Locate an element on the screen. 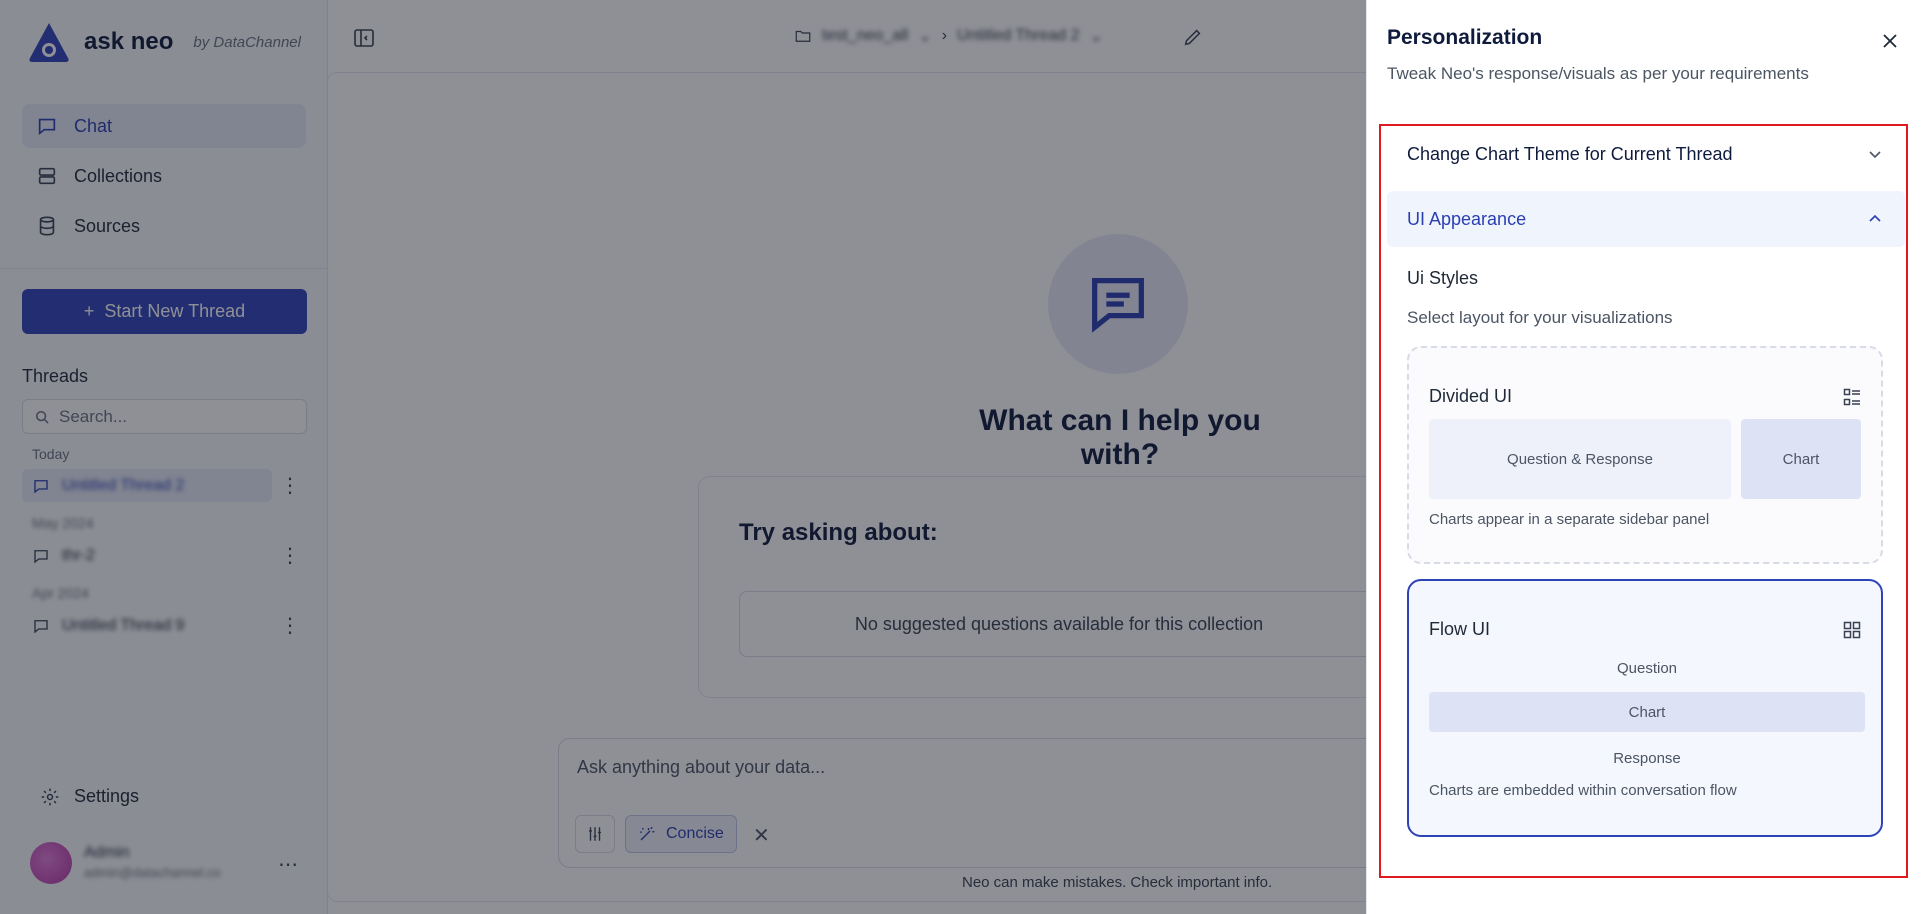 Image resolution: width=1921 pixels, height=914 pixels. divided-ui-name: Divided UI is located at coordinates (1471, 396).